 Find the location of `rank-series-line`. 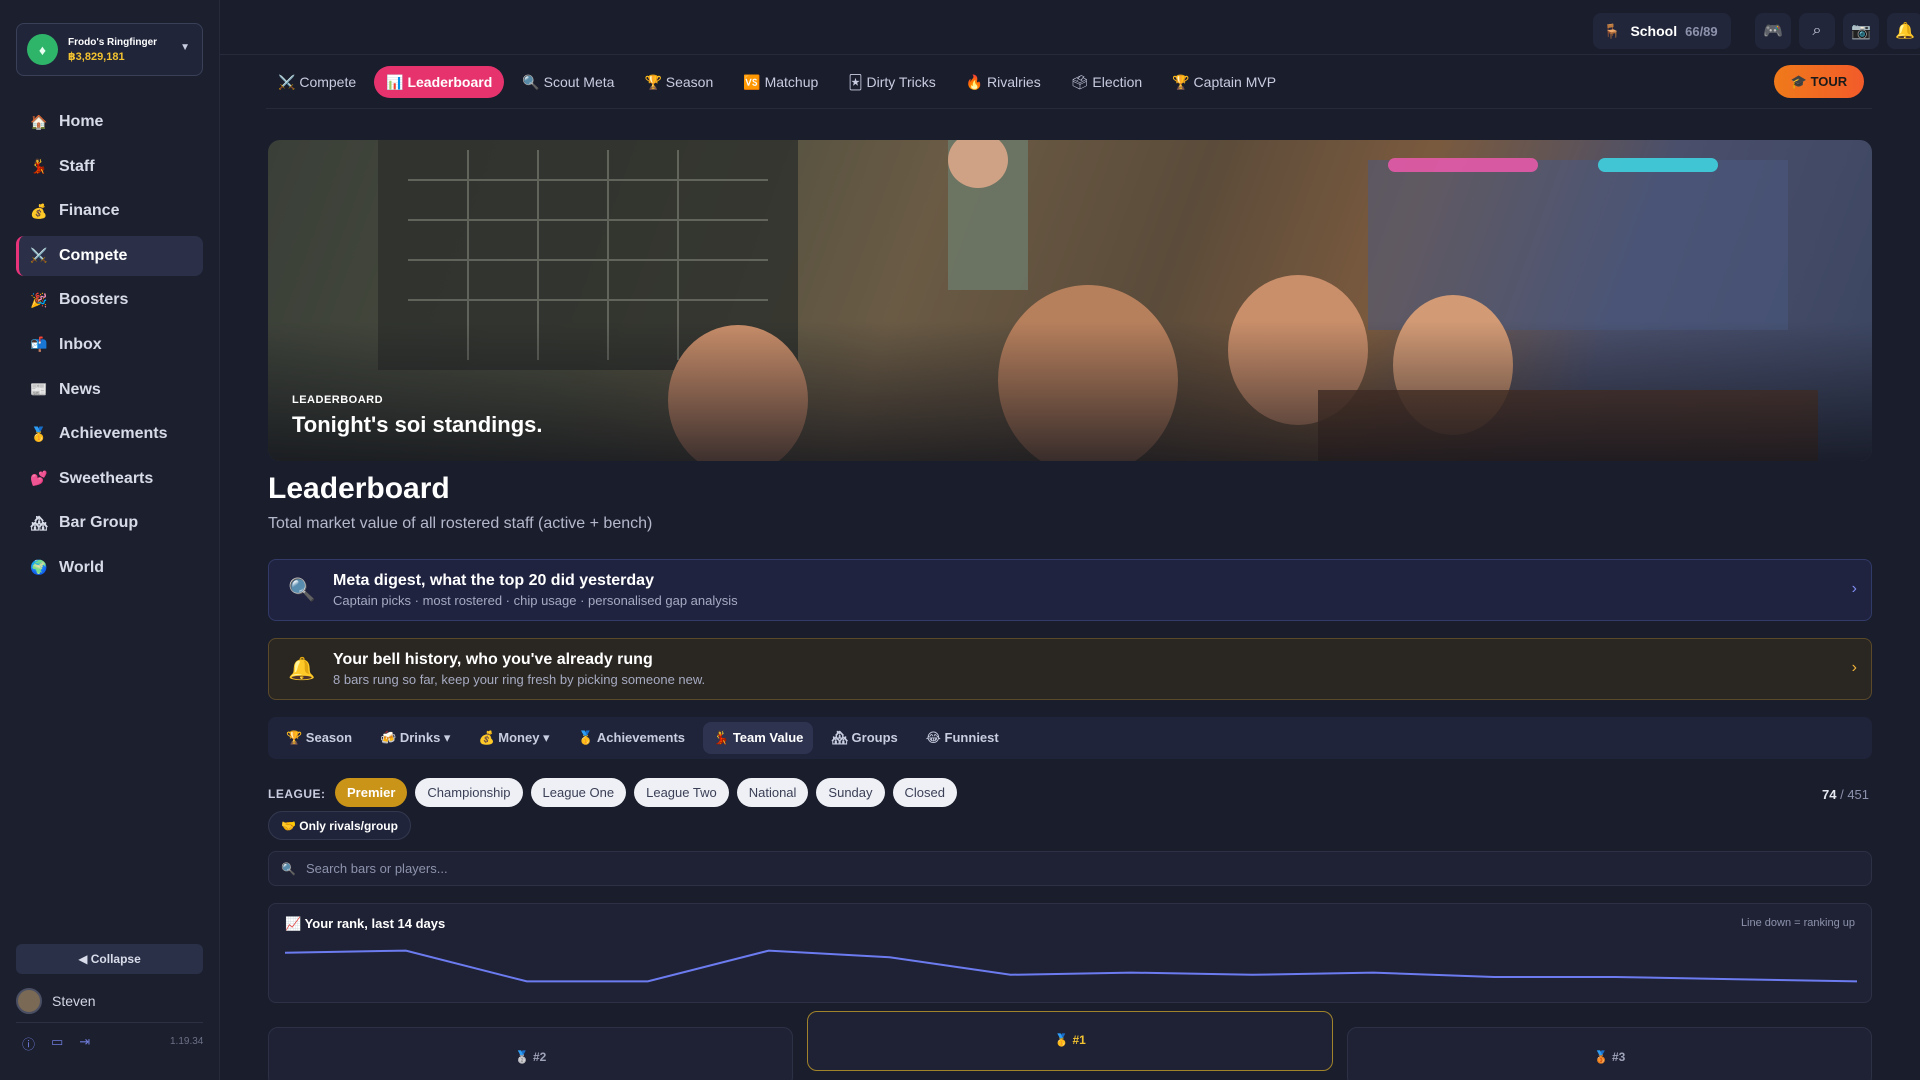

rank-series-line is located at coordinates (1071, 966).